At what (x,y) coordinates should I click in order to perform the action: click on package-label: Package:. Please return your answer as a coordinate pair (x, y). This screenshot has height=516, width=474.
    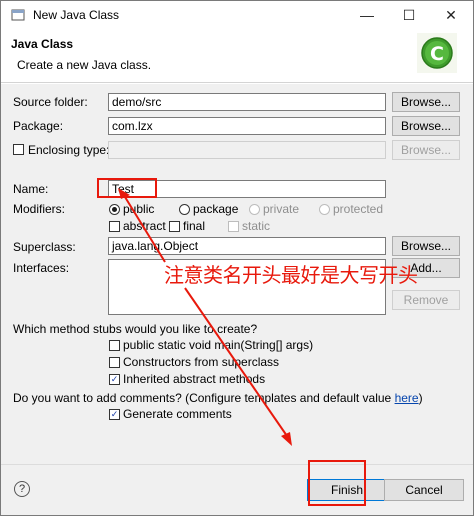
    Looking at the image, I should click on (38, 126).